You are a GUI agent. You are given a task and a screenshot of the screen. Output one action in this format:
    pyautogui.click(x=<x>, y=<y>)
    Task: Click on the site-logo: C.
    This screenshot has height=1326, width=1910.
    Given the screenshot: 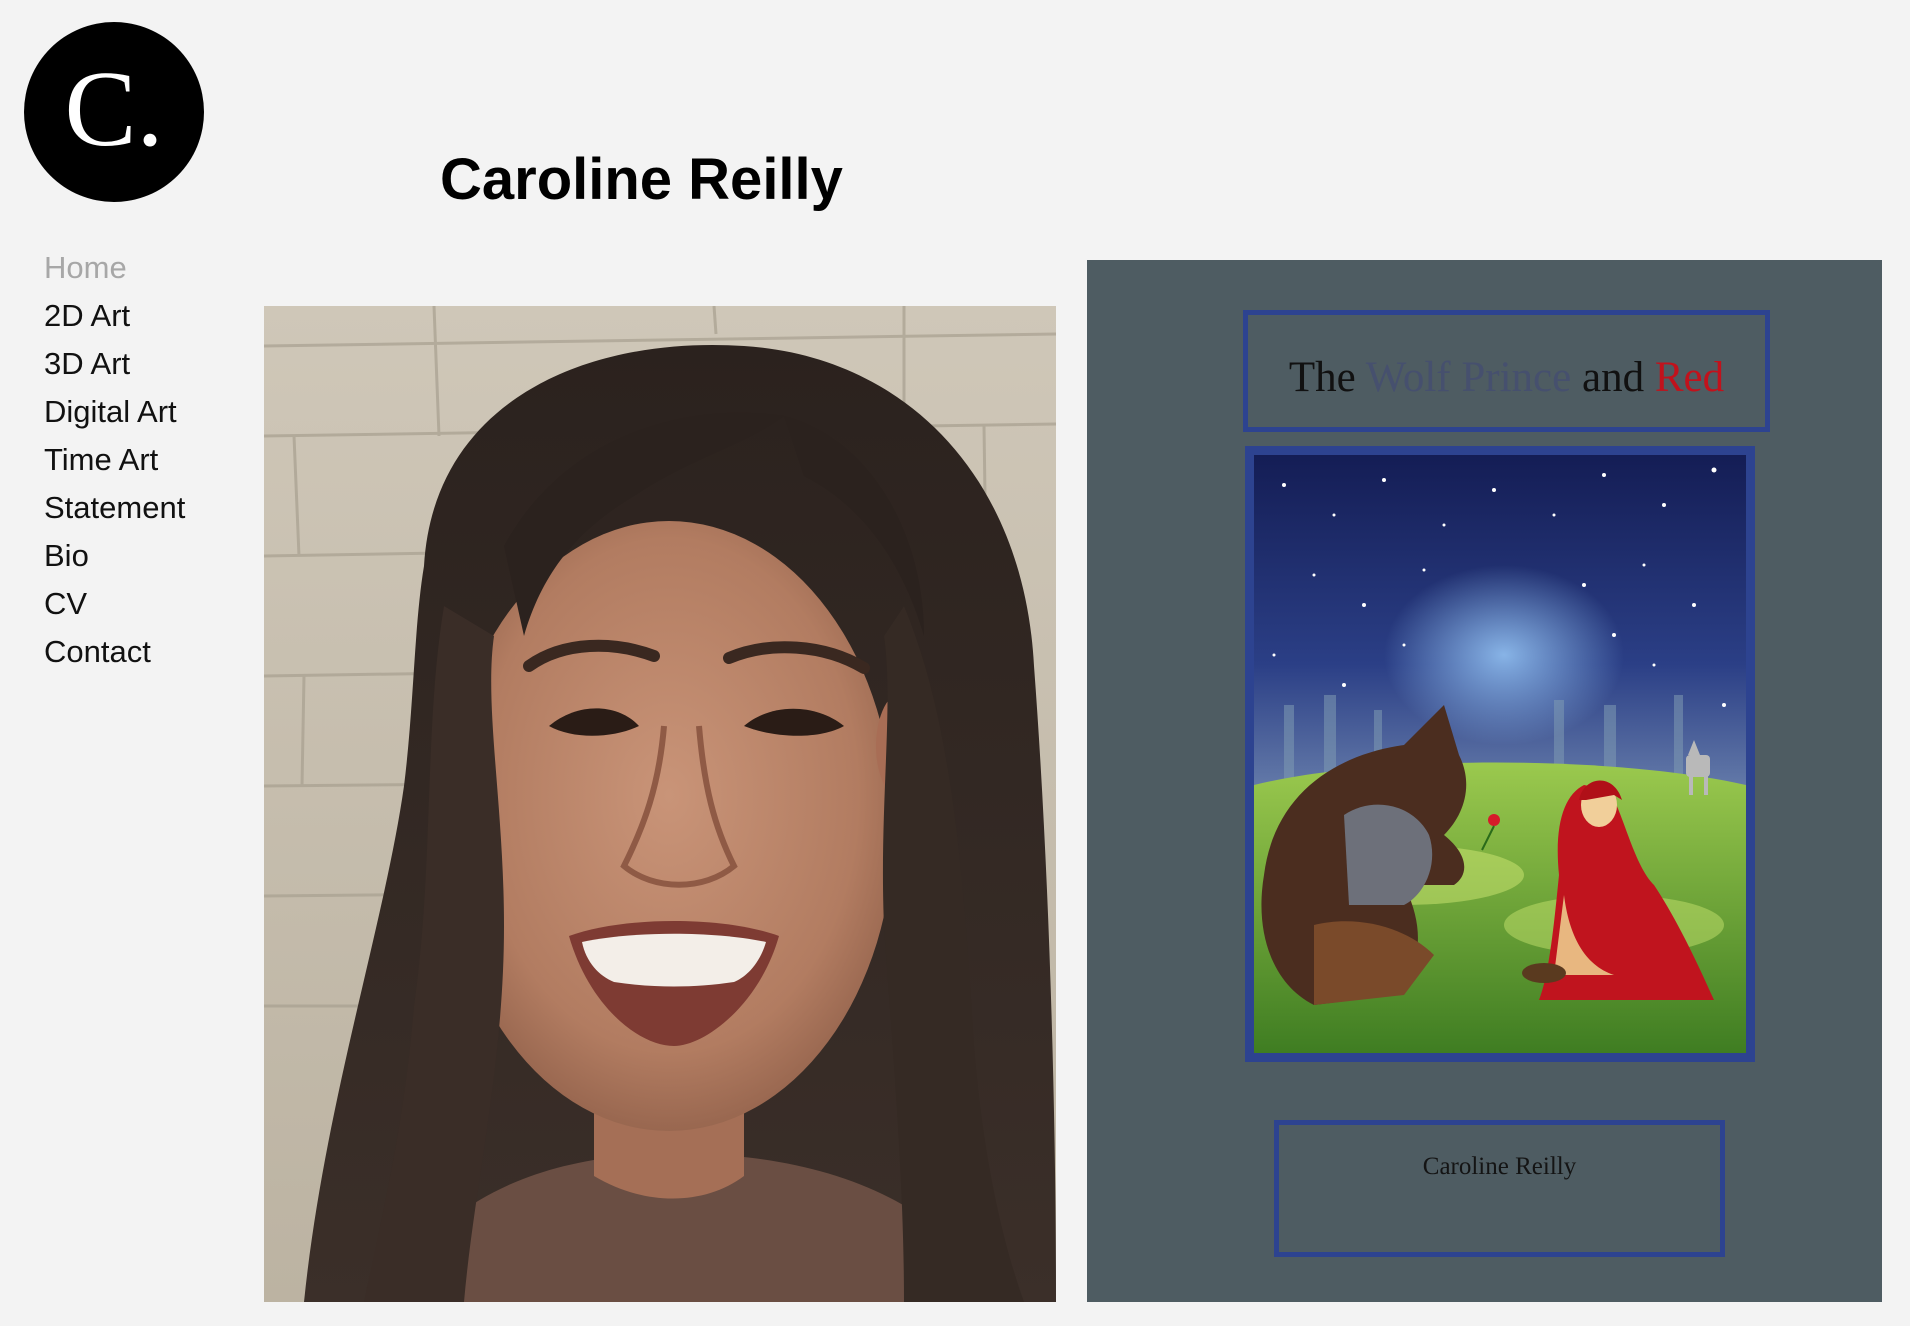 What is the action you would take?
    pyautogui.click(x=114, y=112)
    